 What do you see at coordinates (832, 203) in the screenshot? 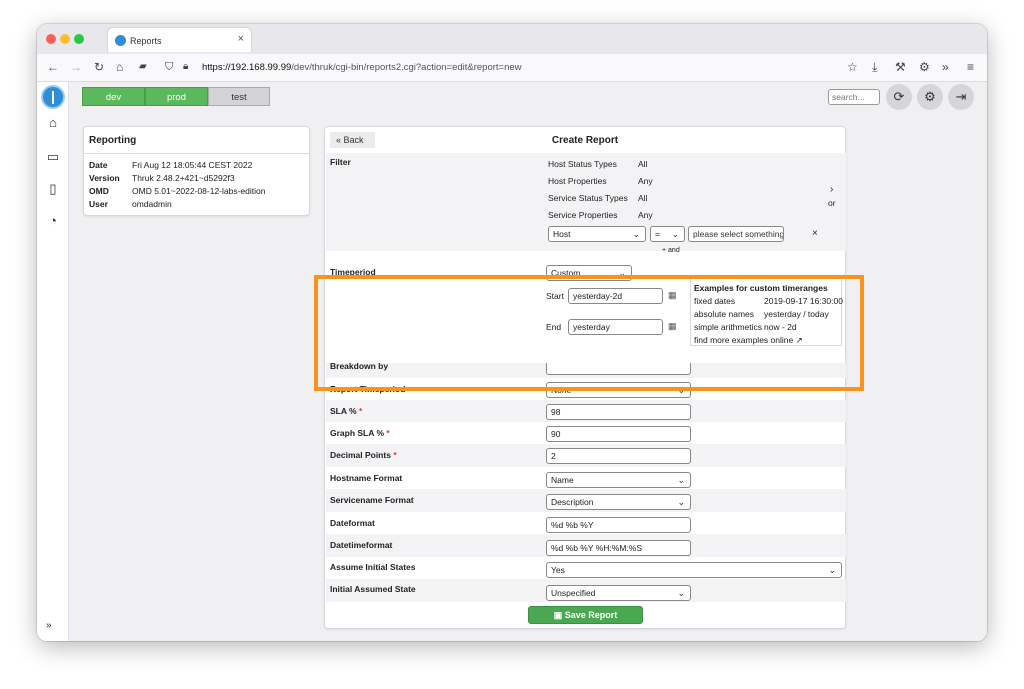
I see `or-label: or` at bounding box center [832, 203].